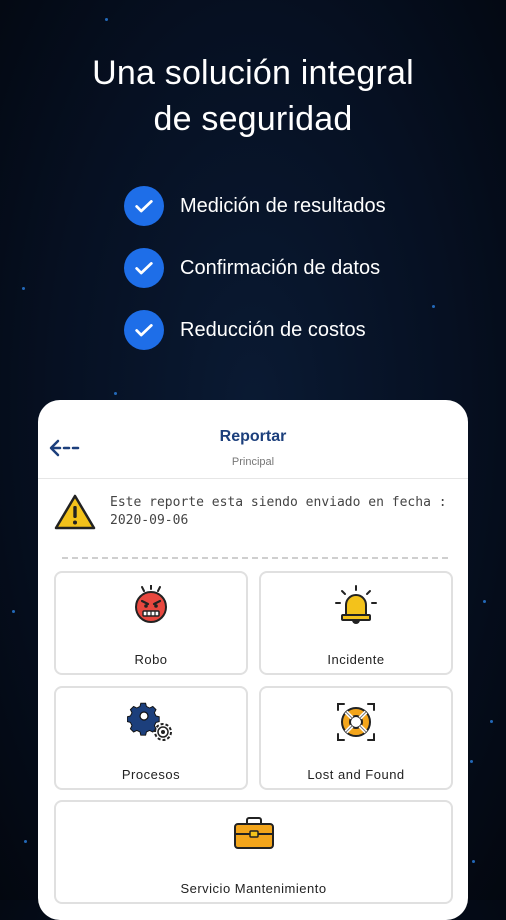 The height and width of the screenshot is (920, 506). I want to click on feature-item: Reducción de costos, so click(255, 330).